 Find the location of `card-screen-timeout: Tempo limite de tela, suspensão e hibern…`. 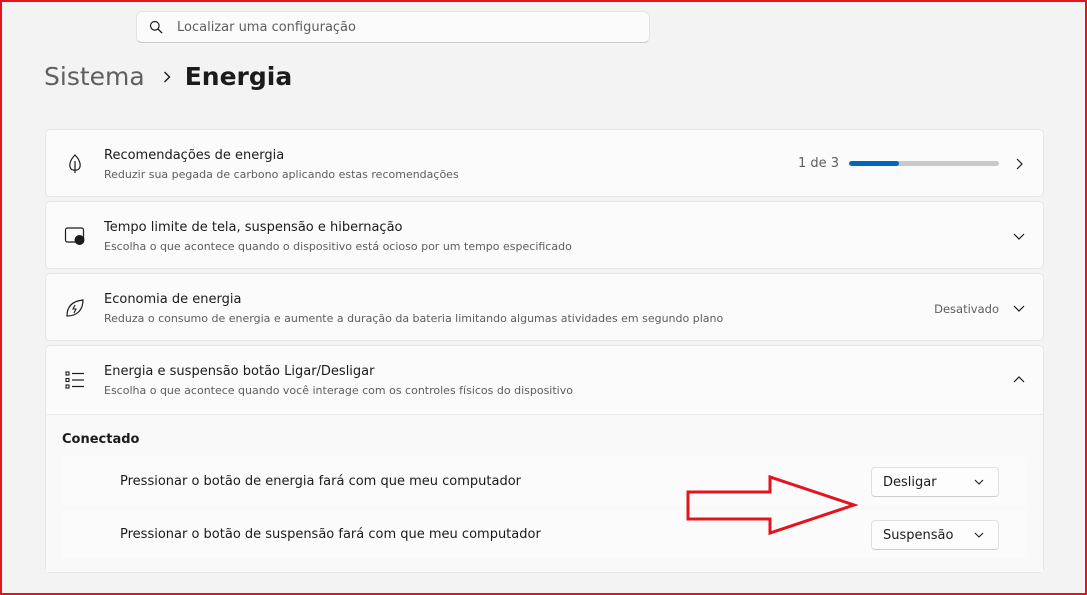

card-screen-timeout: Tempo limite de tela, suspensão e hibern… is located at coordinates (544, 235).